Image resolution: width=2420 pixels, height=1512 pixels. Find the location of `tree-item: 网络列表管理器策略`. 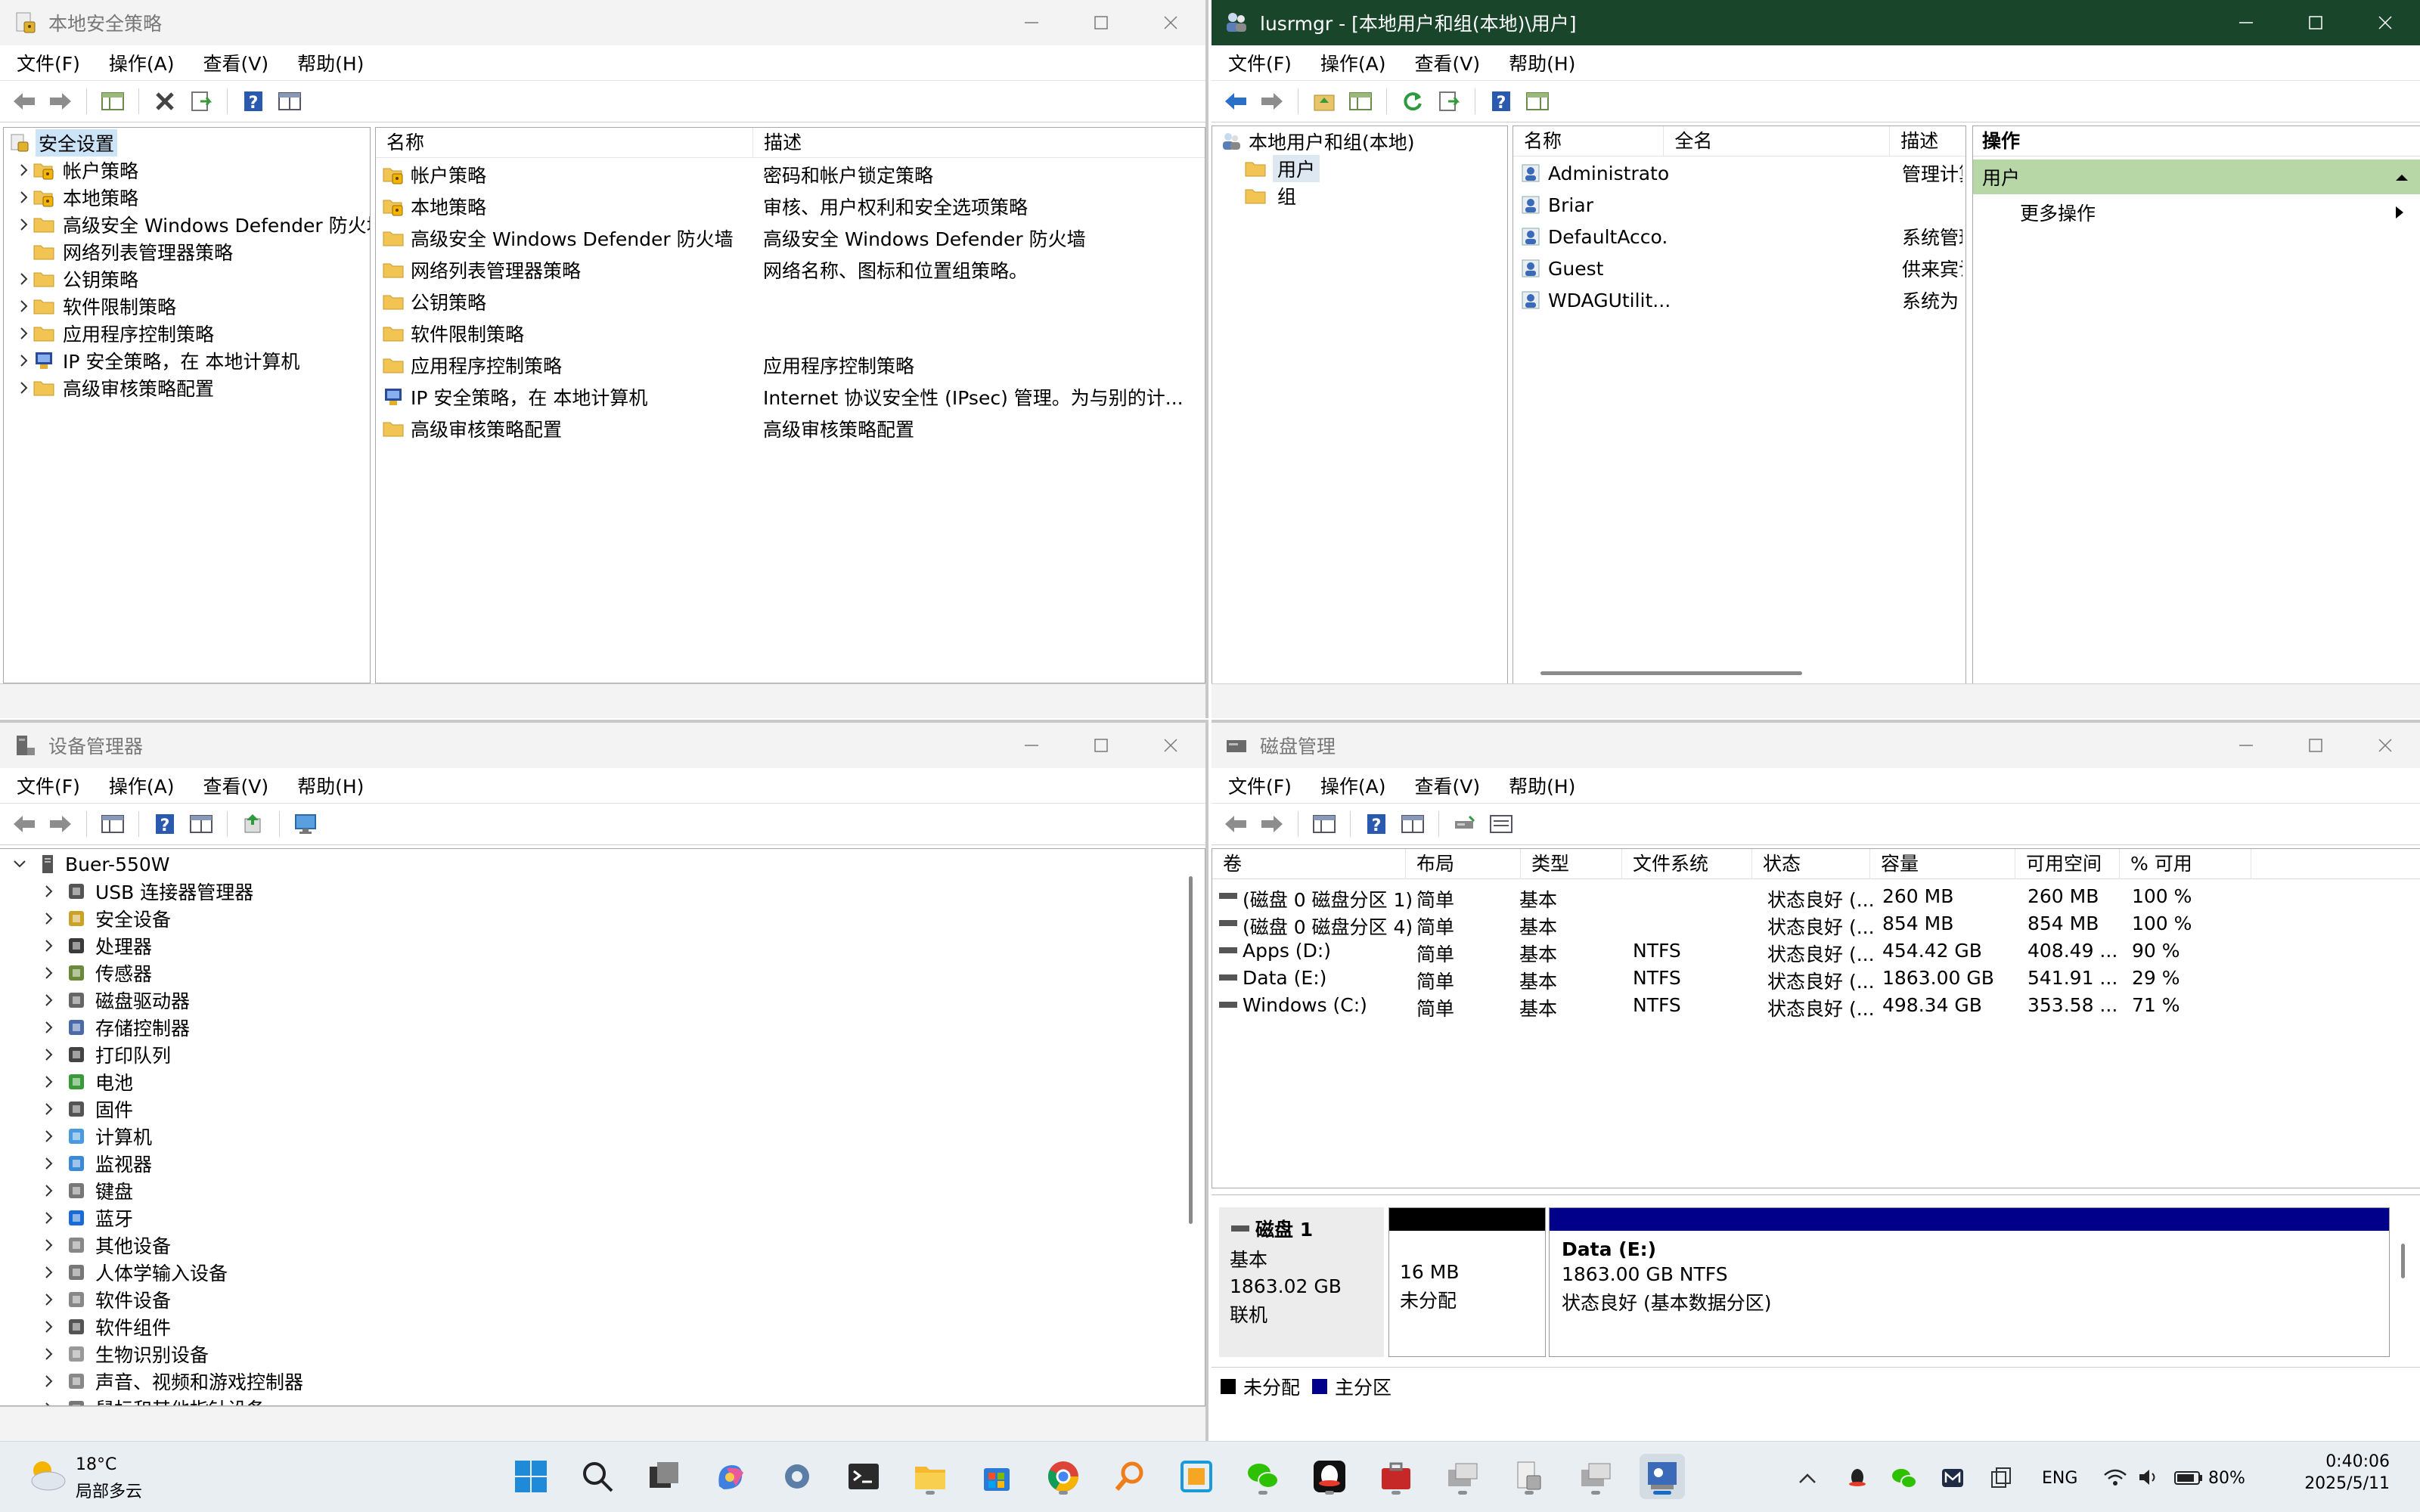

tree-item: 网络列表管理器策略 is located at coordinates (123, 251).